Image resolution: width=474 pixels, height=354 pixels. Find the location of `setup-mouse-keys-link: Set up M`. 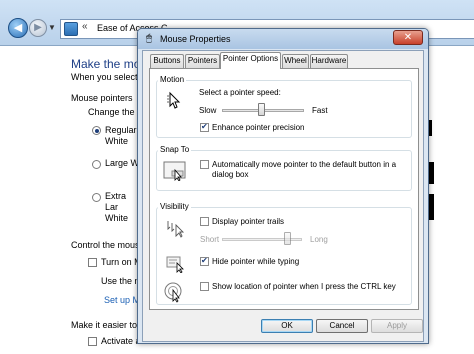

setup-mouse-keys-link: Set up M is located at coordinates (122, 300).